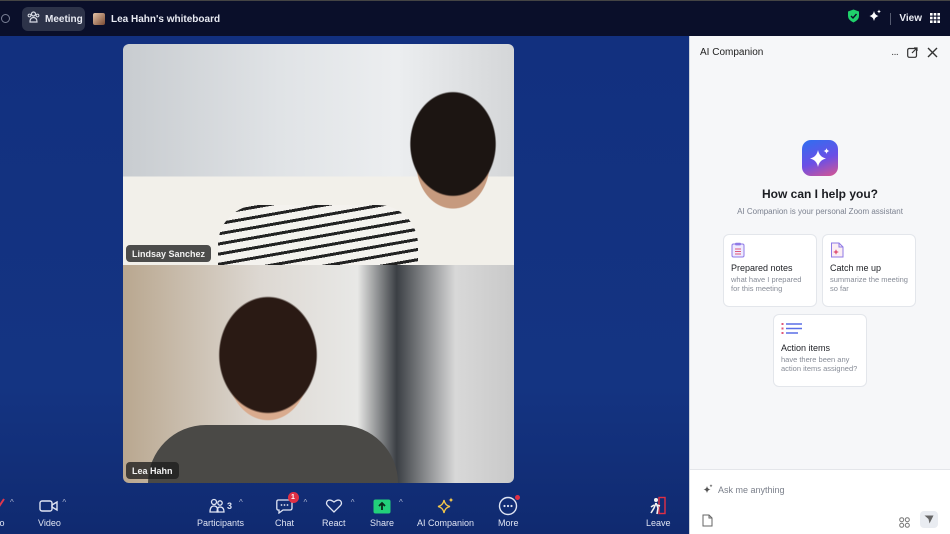 The height and width of the screenshot is (534, 950). Describe the element at coordinates (518, 497) in the screenshot. I see `notification-dot` at that location.